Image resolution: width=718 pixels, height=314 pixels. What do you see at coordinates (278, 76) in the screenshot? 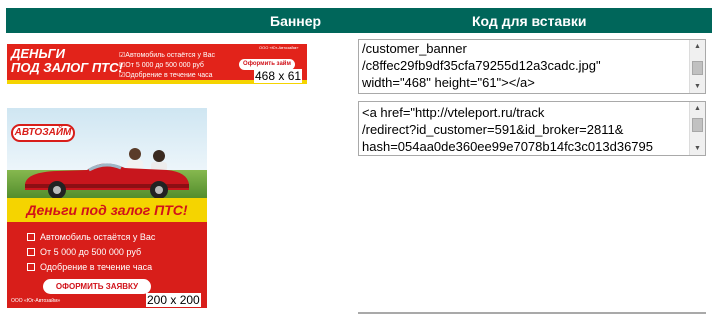
I see `banner1-size-label: 468 x 61` at bounding box center [278, 76].